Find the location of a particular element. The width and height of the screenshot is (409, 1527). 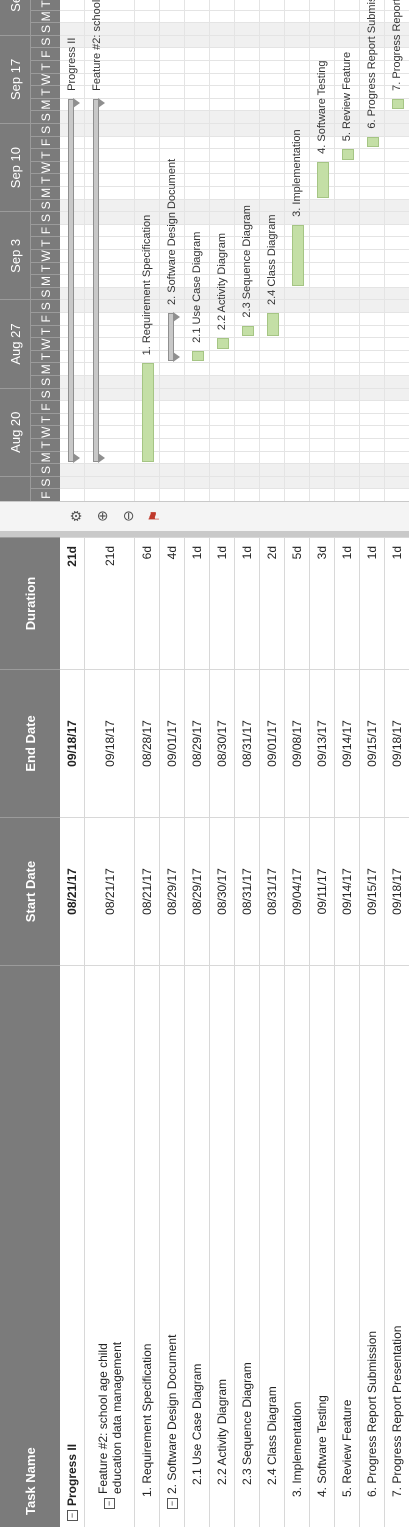

task-name-cell: 2.3 Sequence Diagram is located at coordinates (247, 1246).